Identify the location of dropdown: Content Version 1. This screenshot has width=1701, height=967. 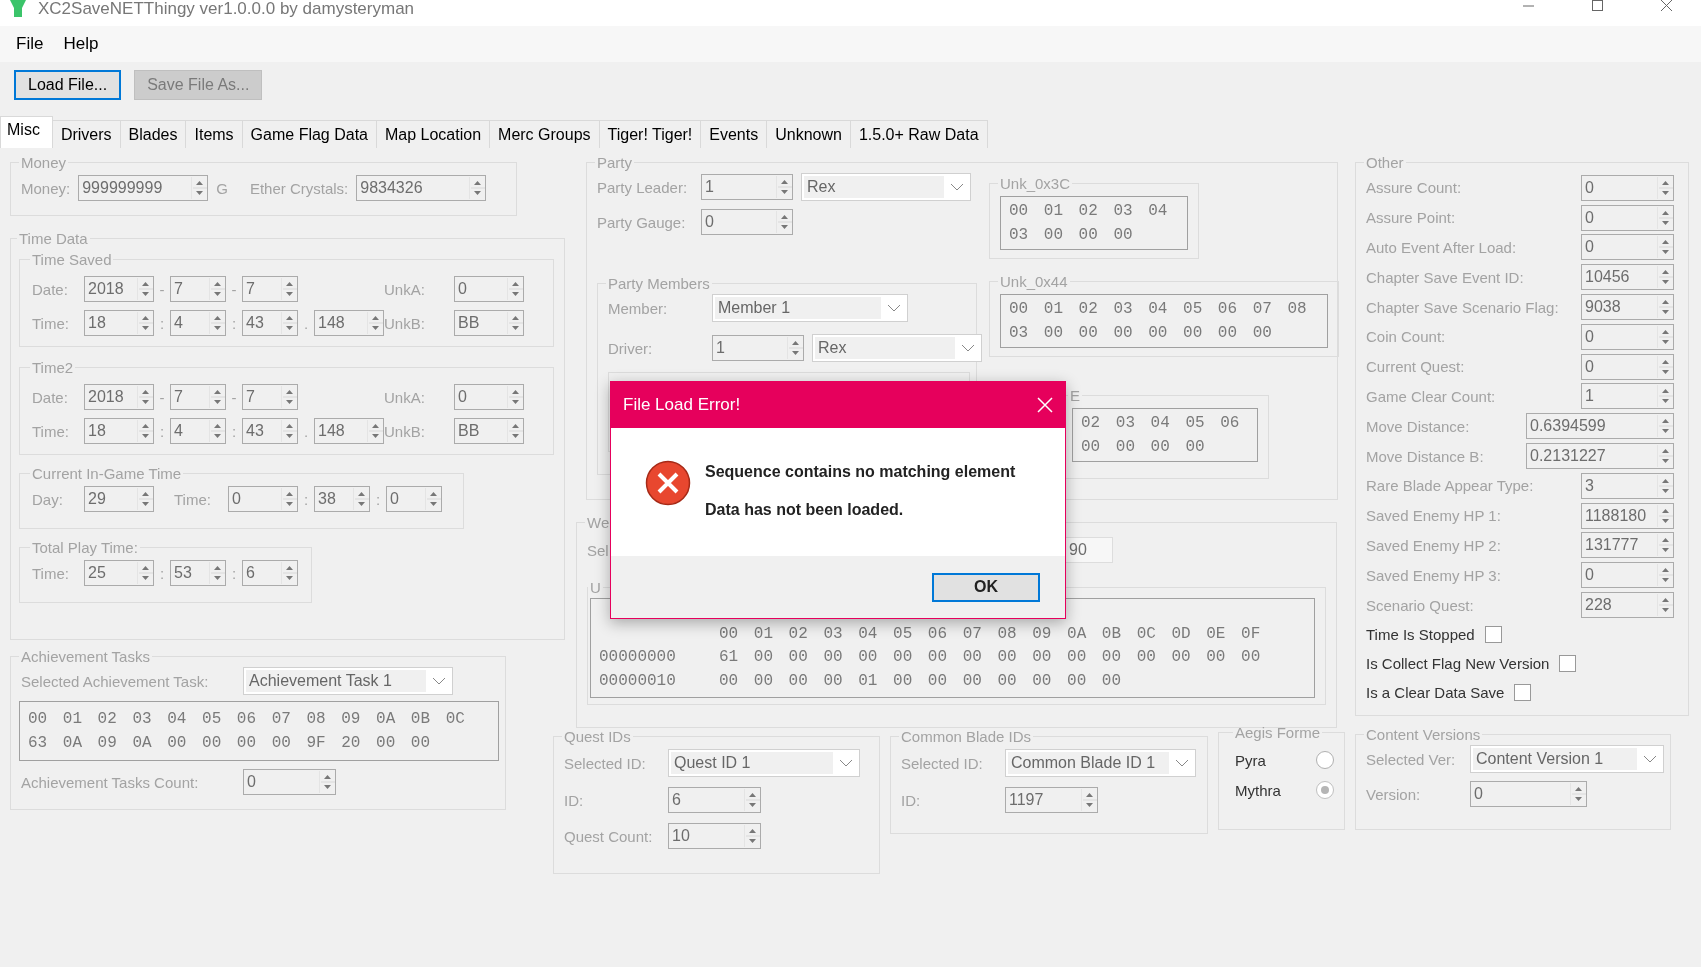
(1567, 759).